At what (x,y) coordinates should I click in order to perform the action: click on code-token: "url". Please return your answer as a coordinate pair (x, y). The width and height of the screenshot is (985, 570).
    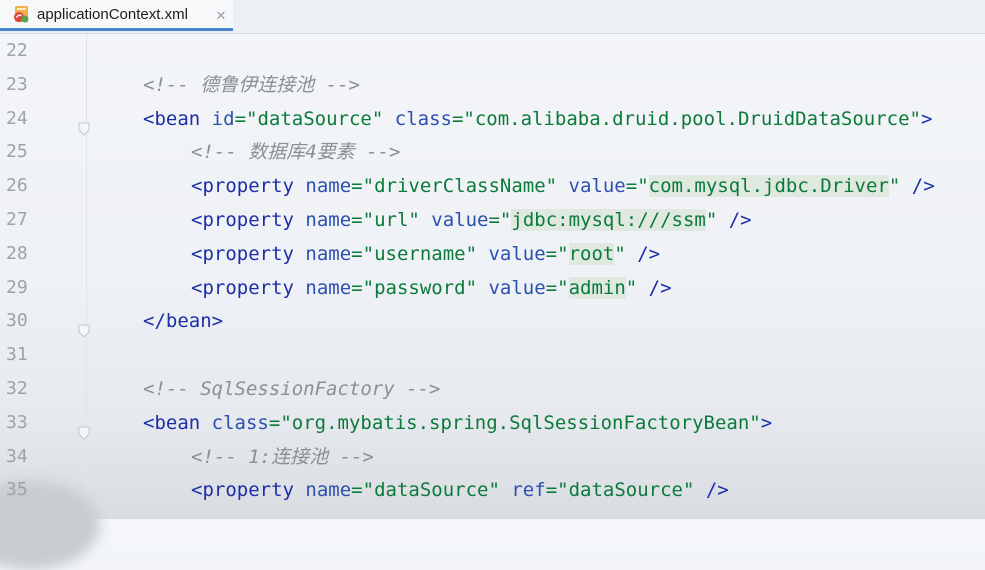
    Looking at the image, I should click on (391, 220).